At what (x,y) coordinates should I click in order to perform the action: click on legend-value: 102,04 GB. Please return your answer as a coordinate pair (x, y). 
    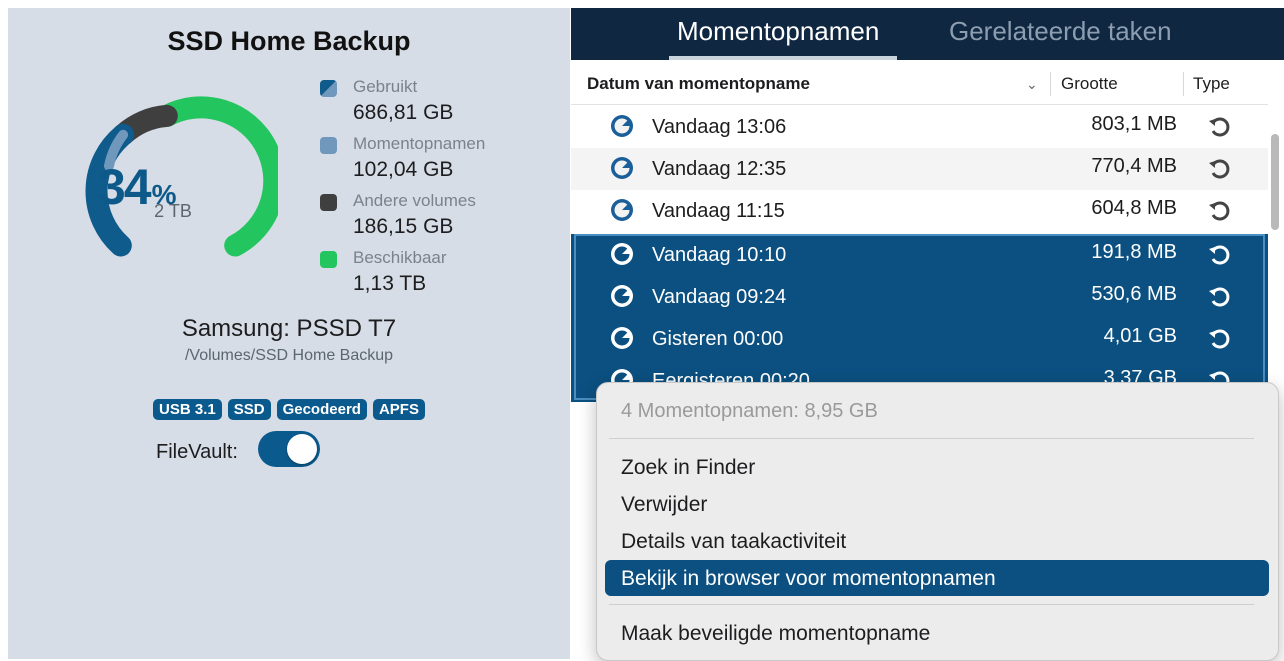
    Looking at the image, I should click on (403, 169).